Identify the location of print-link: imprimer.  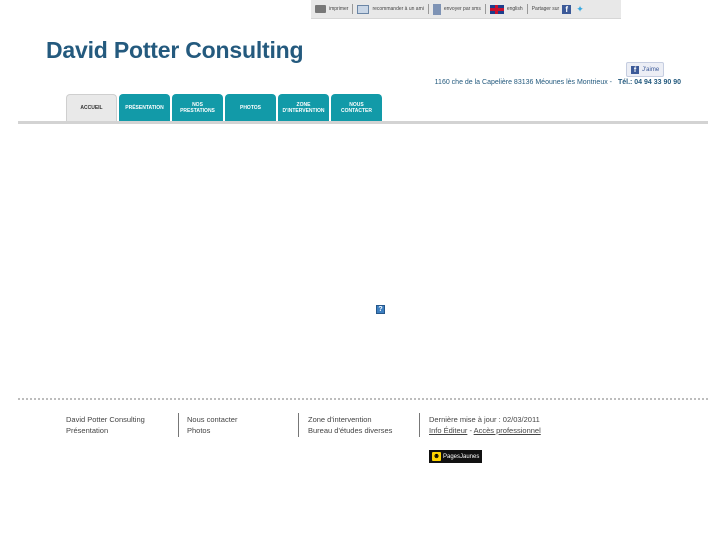
(331, 9).